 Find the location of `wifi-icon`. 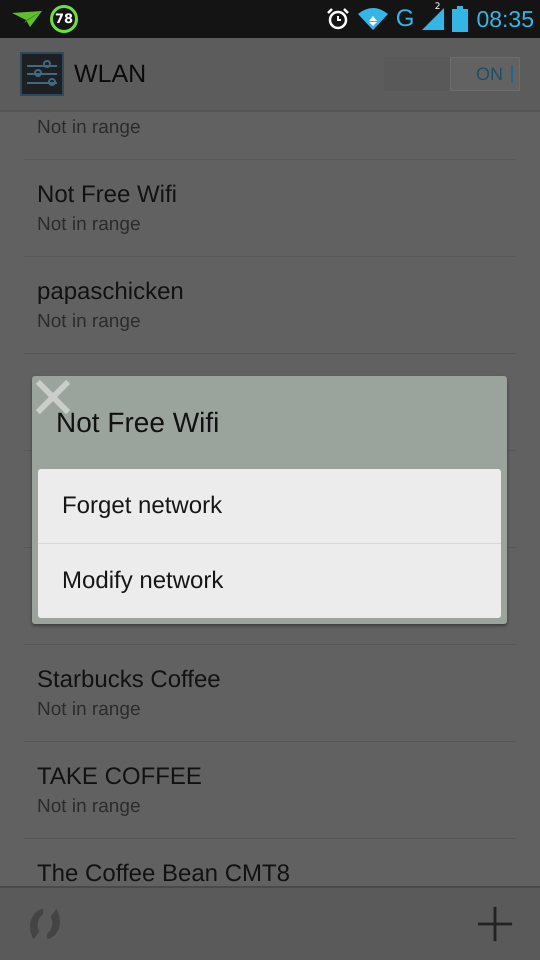

wifi-icon is located at coordinates (373, 19).